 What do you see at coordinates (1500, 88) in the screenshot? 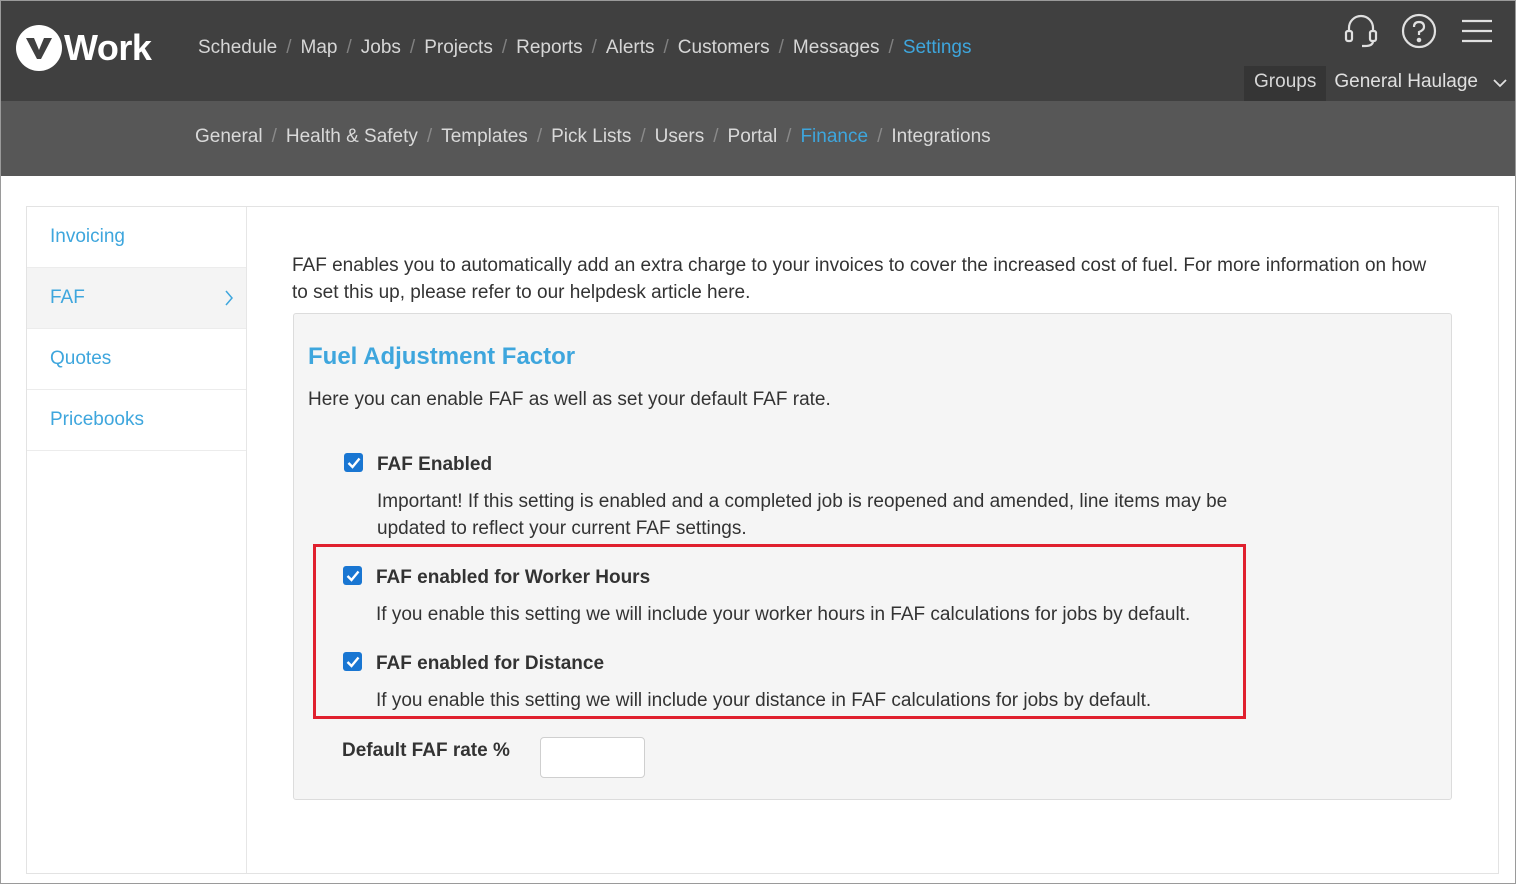
I see `chevron-down-icon` at bounding box center [1500, 88].